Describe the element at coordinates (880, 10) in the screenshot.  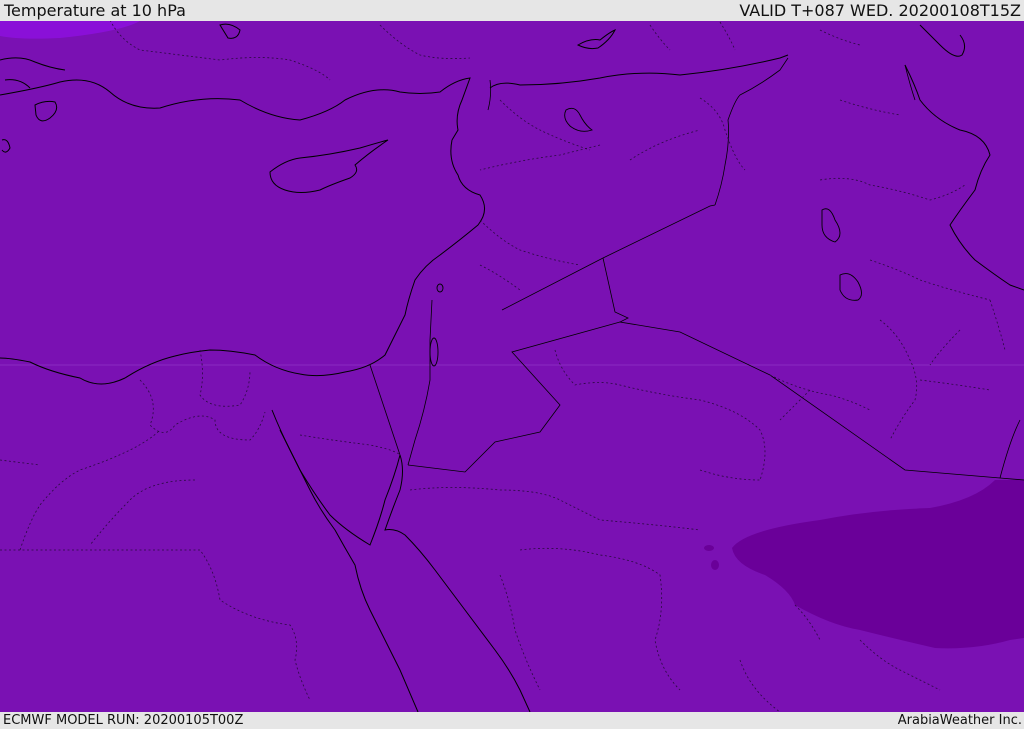
I see `valid-time: VALID T+087 WED. 20200108T15Z` at that location.